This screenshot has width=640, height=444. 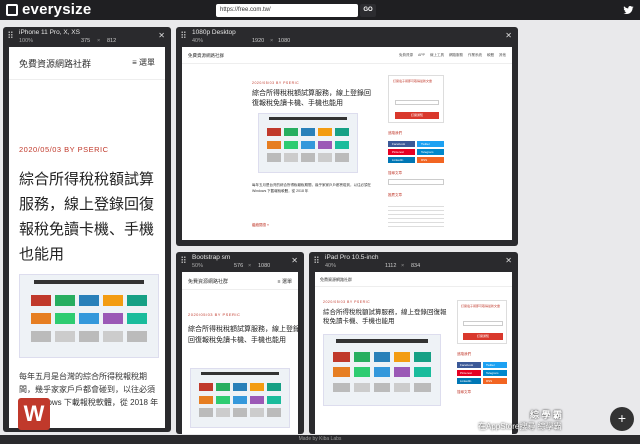 What do you see at coordinates (406, 55) in the screenshot?
I see `nav-item: 免費資源` at bounding box center [406, 55].